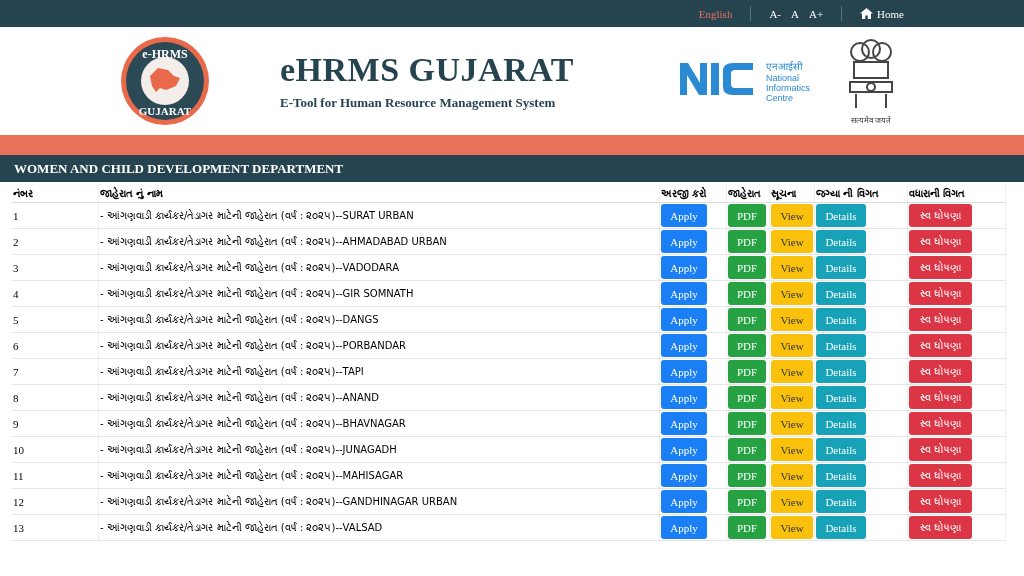 This screenshot has height=576, width=1024. What do you see at coordinates (788, 88) in the screenshot?
I see `nic-name-text: National Informatics Centre` at bounding box center [788, 88].